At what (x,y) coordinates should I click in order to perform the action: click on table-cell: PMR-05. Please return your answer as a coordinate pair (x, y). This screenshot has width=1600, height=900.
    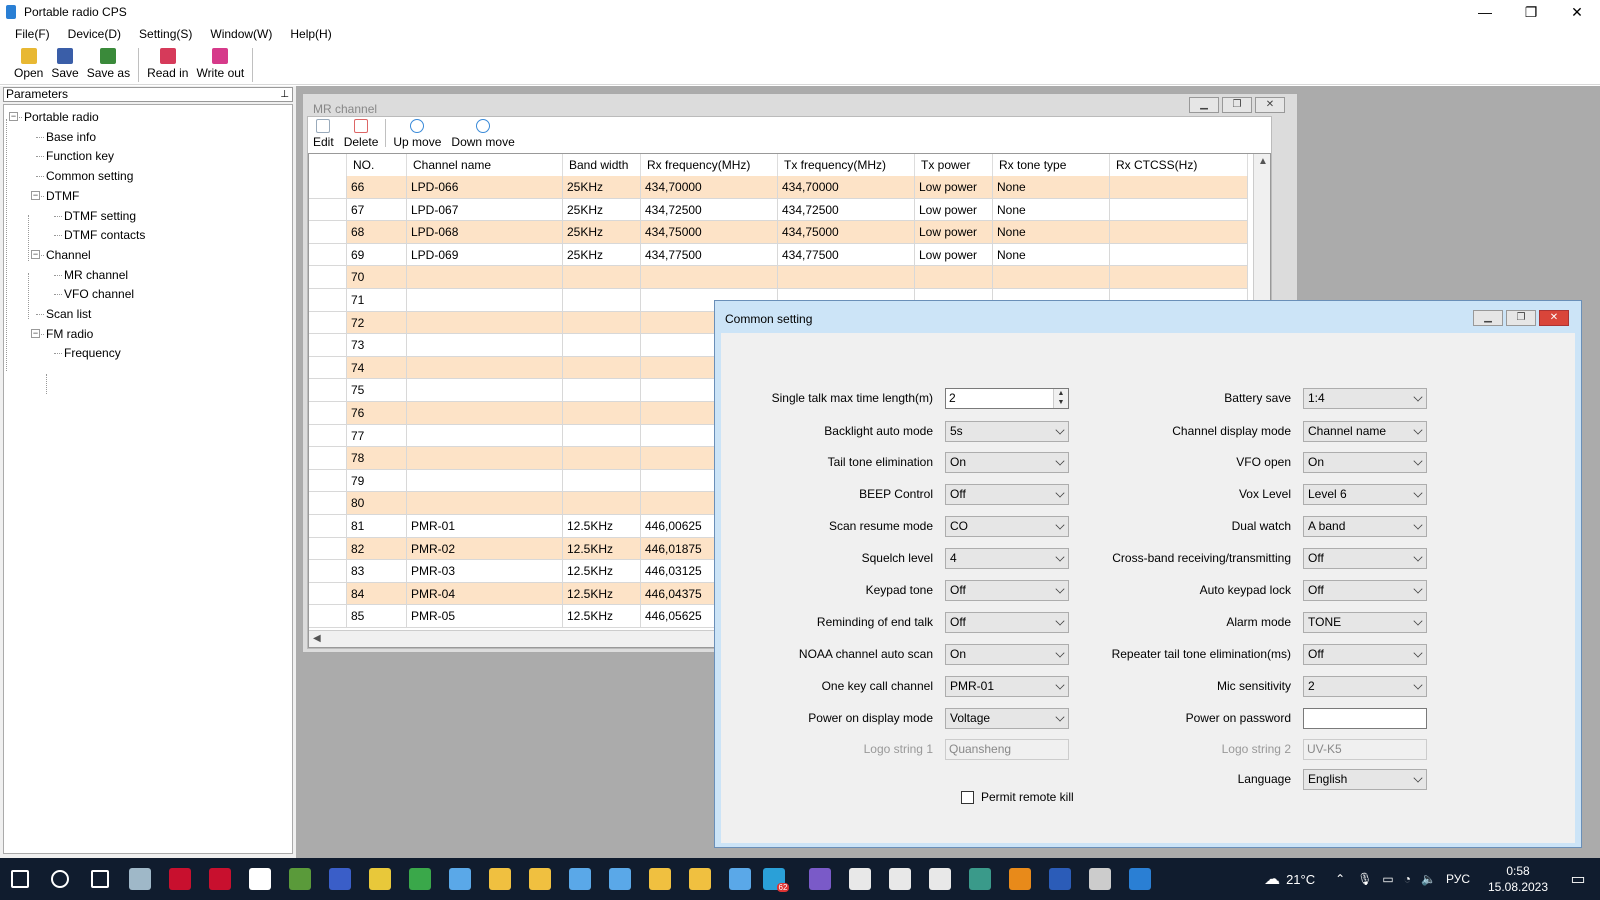
    Looking at the image, I should click on (485, 616).